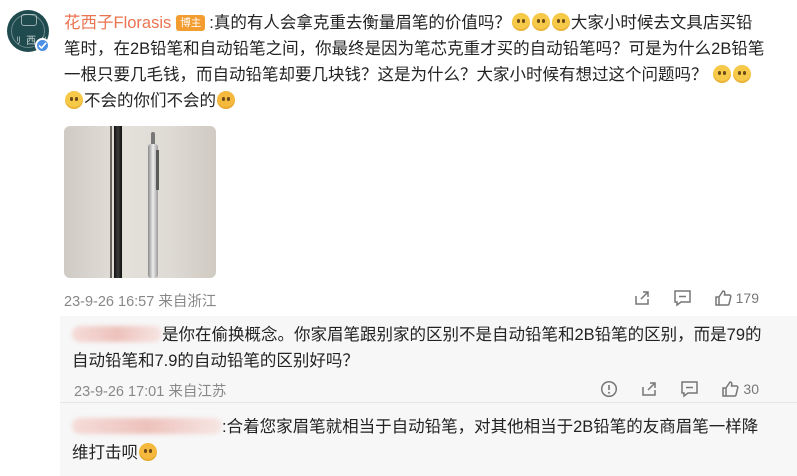  What do you see at coordinates (105, 453) in the screenshot?
I see `reply-2-line-2: 维打击呗` at bounding box center [105, 453].